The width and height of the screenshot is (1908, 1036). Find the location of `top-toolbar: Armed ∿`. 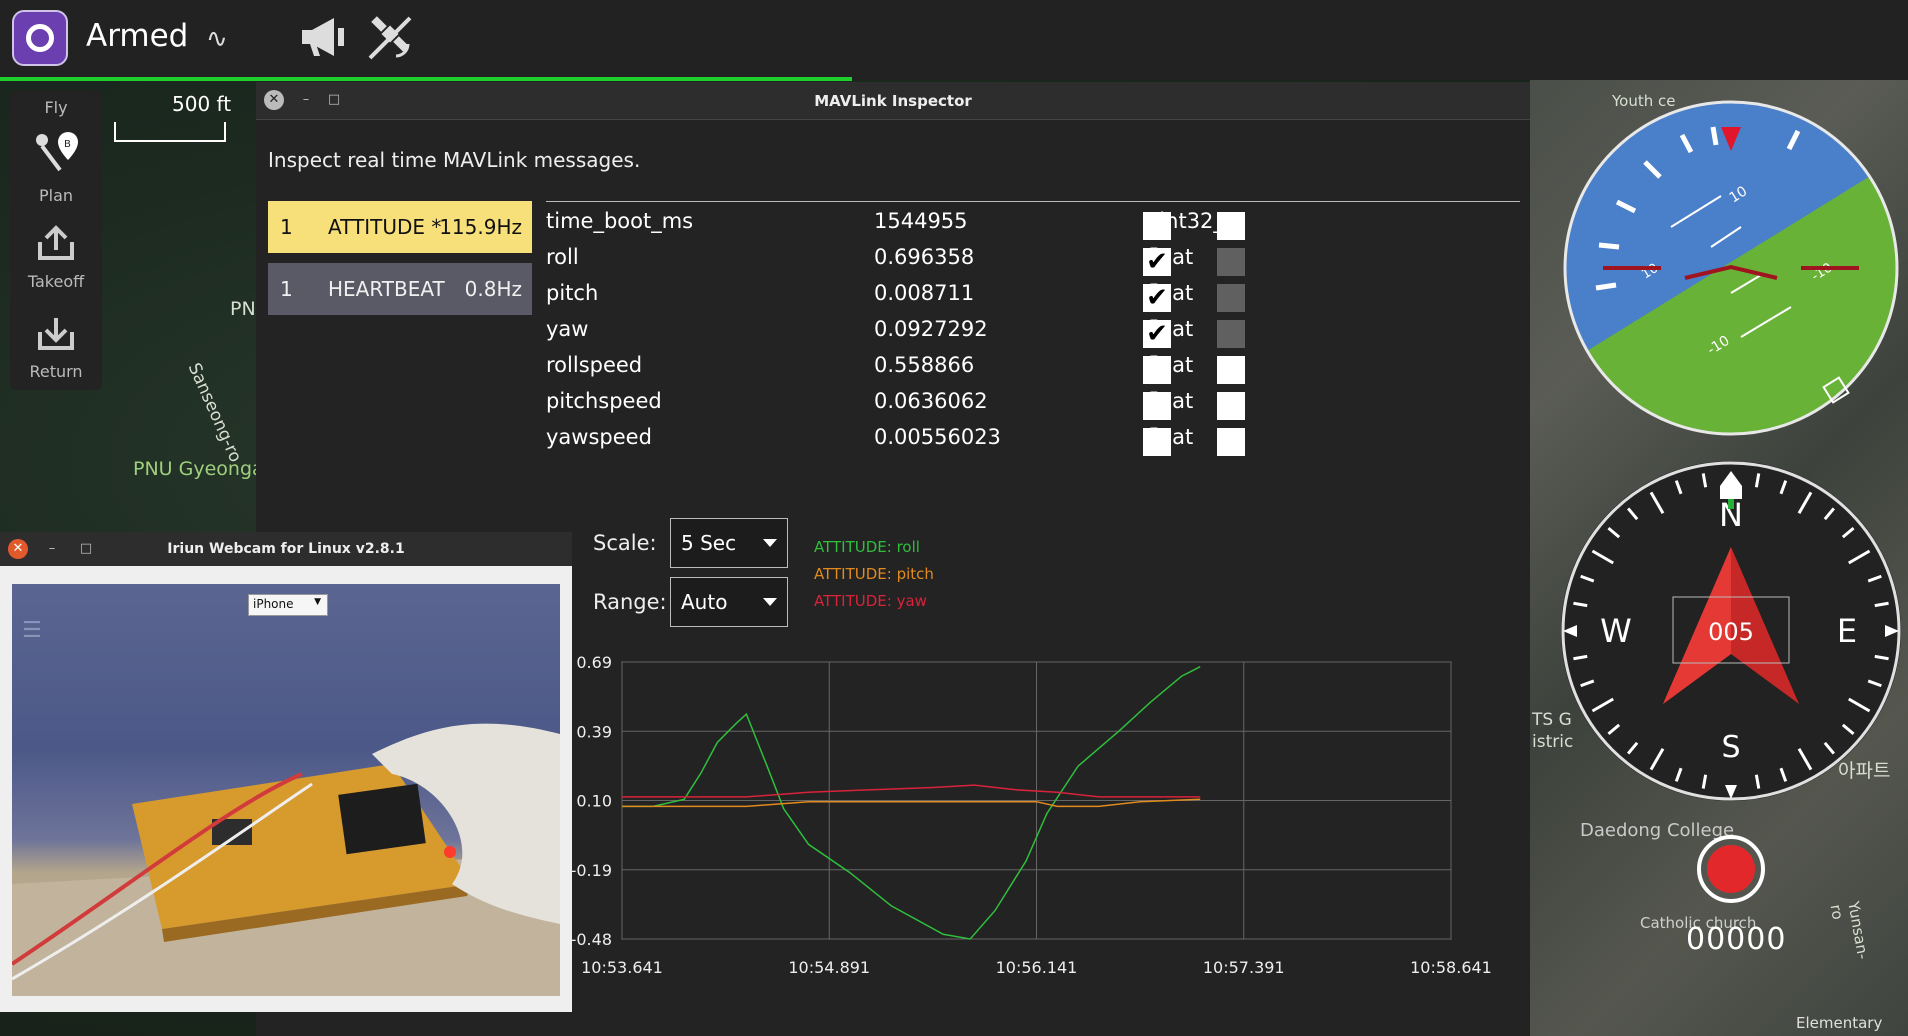

top-toolbar: Armed ∿ is located at coordinates (954, 40).